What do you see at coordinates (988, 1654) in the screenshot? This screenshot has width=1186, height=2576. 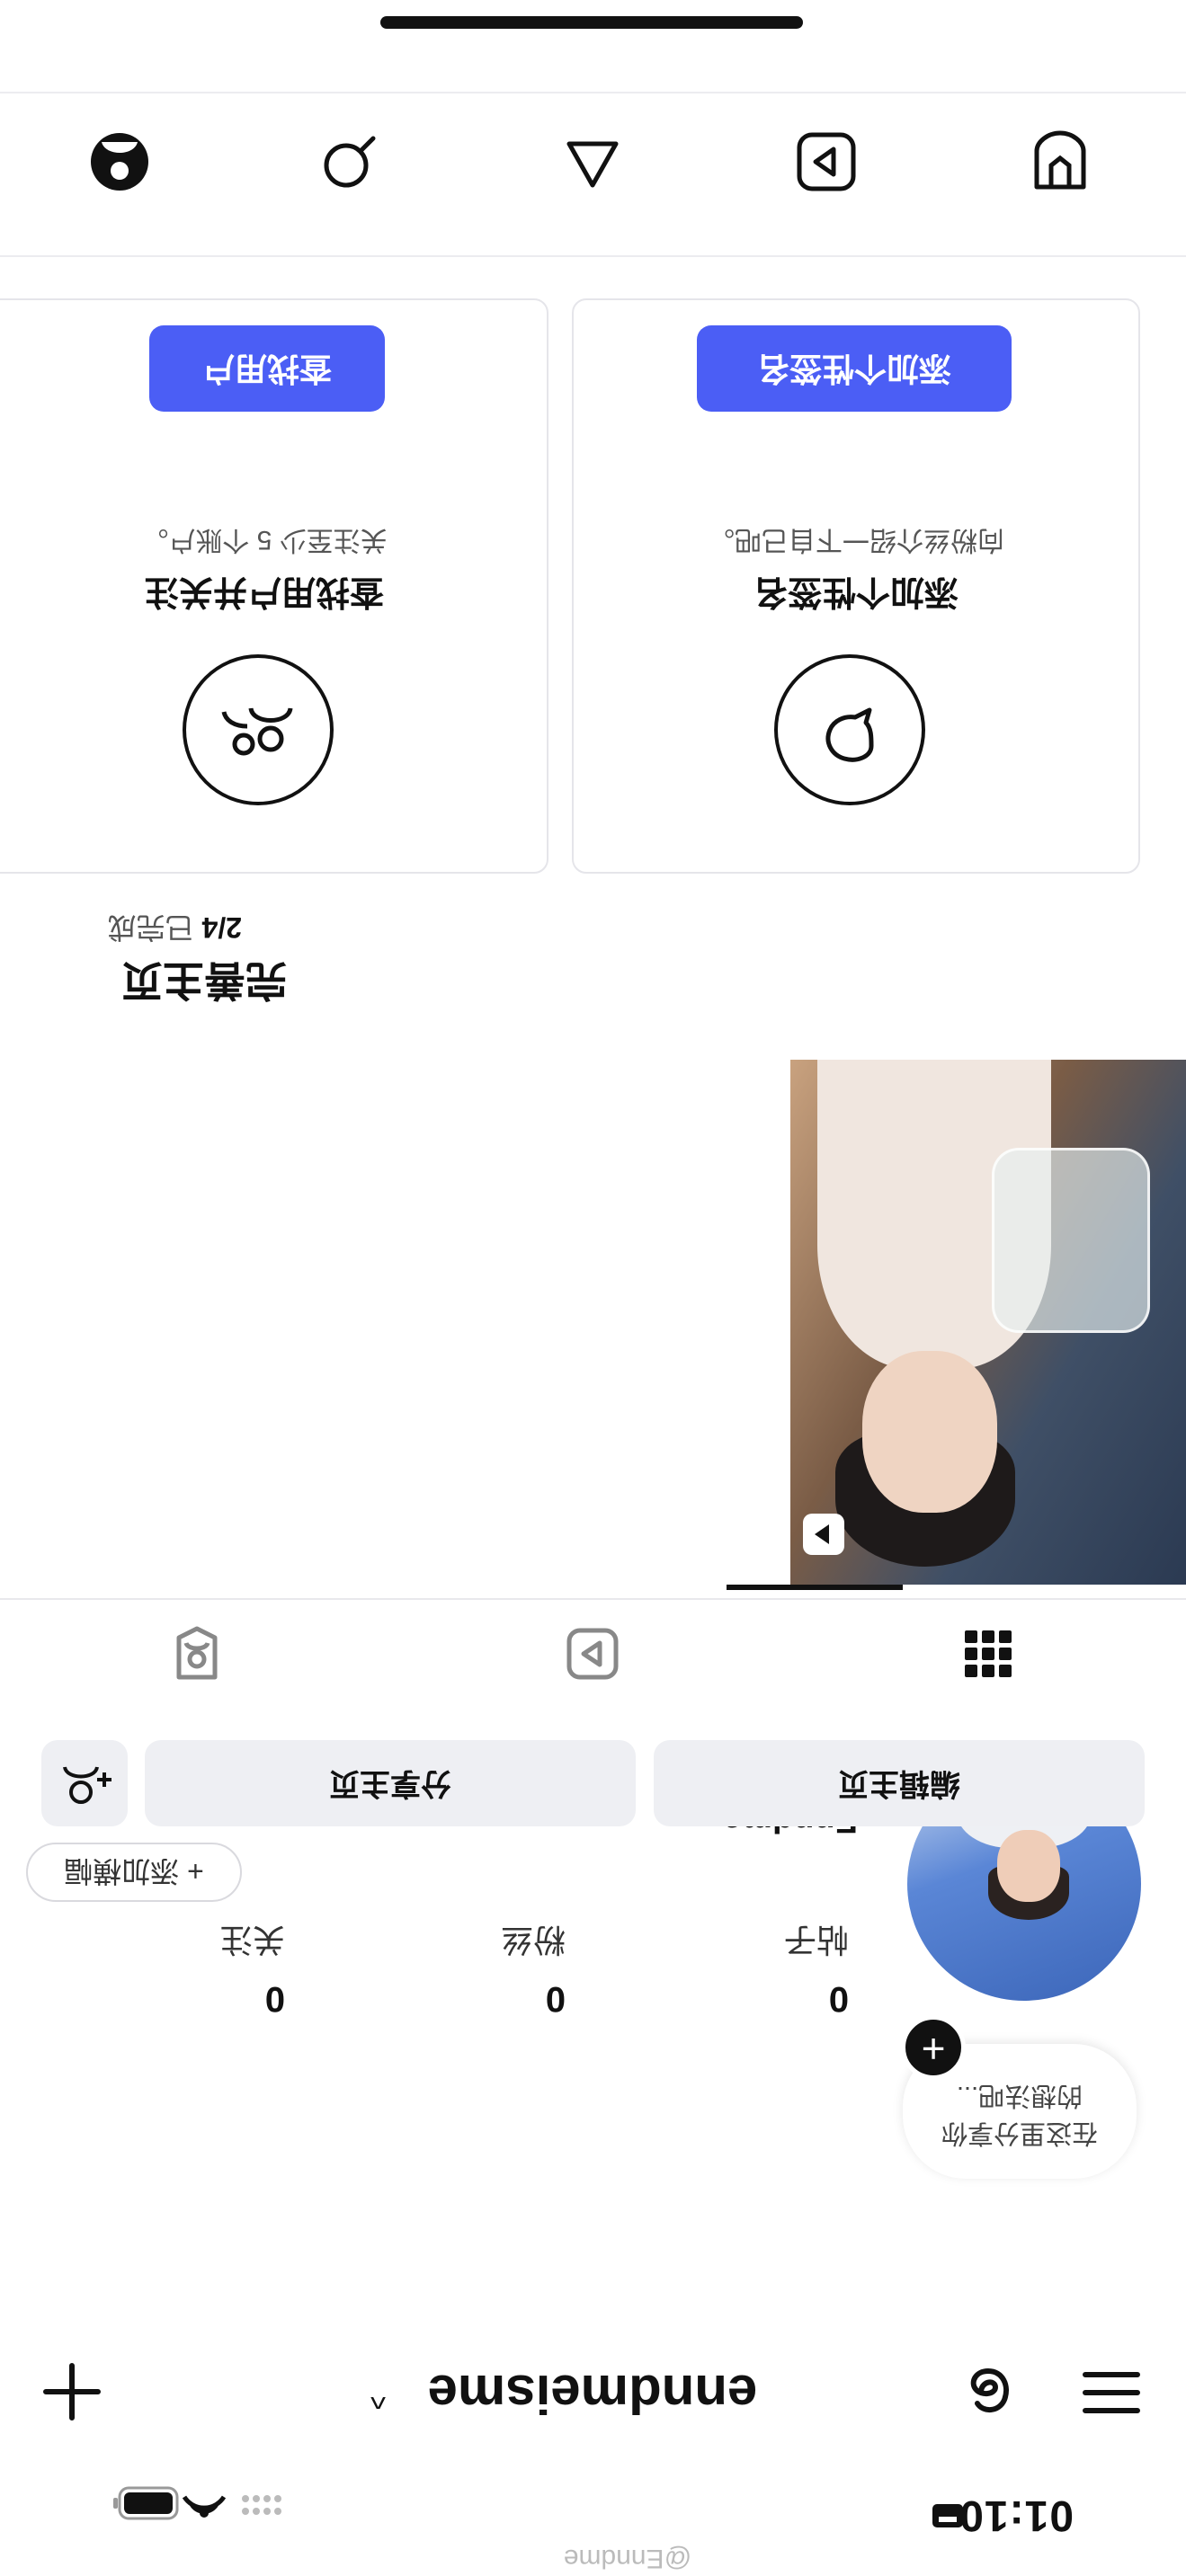 I see `grid-icon` at bounding box center [988, 1654].